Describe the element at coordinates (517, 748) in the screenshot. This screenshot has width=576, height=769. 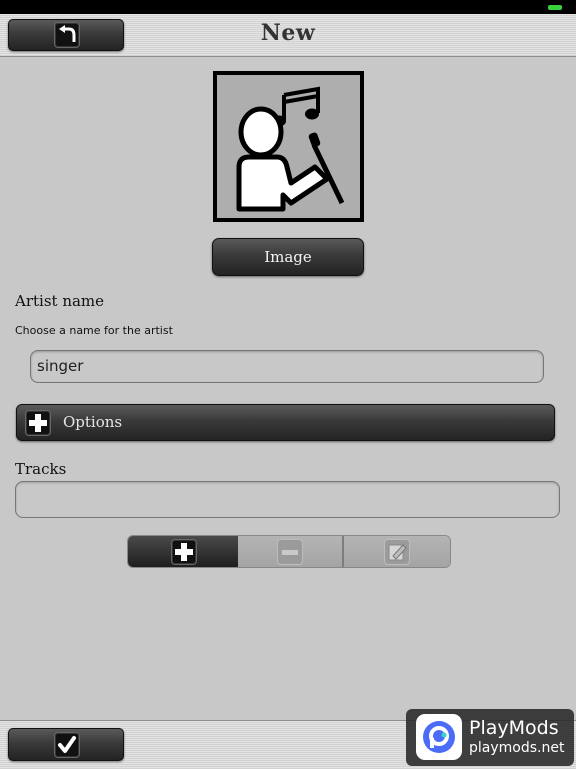
I see `watermark-subtitle: playmods.net` at that location.